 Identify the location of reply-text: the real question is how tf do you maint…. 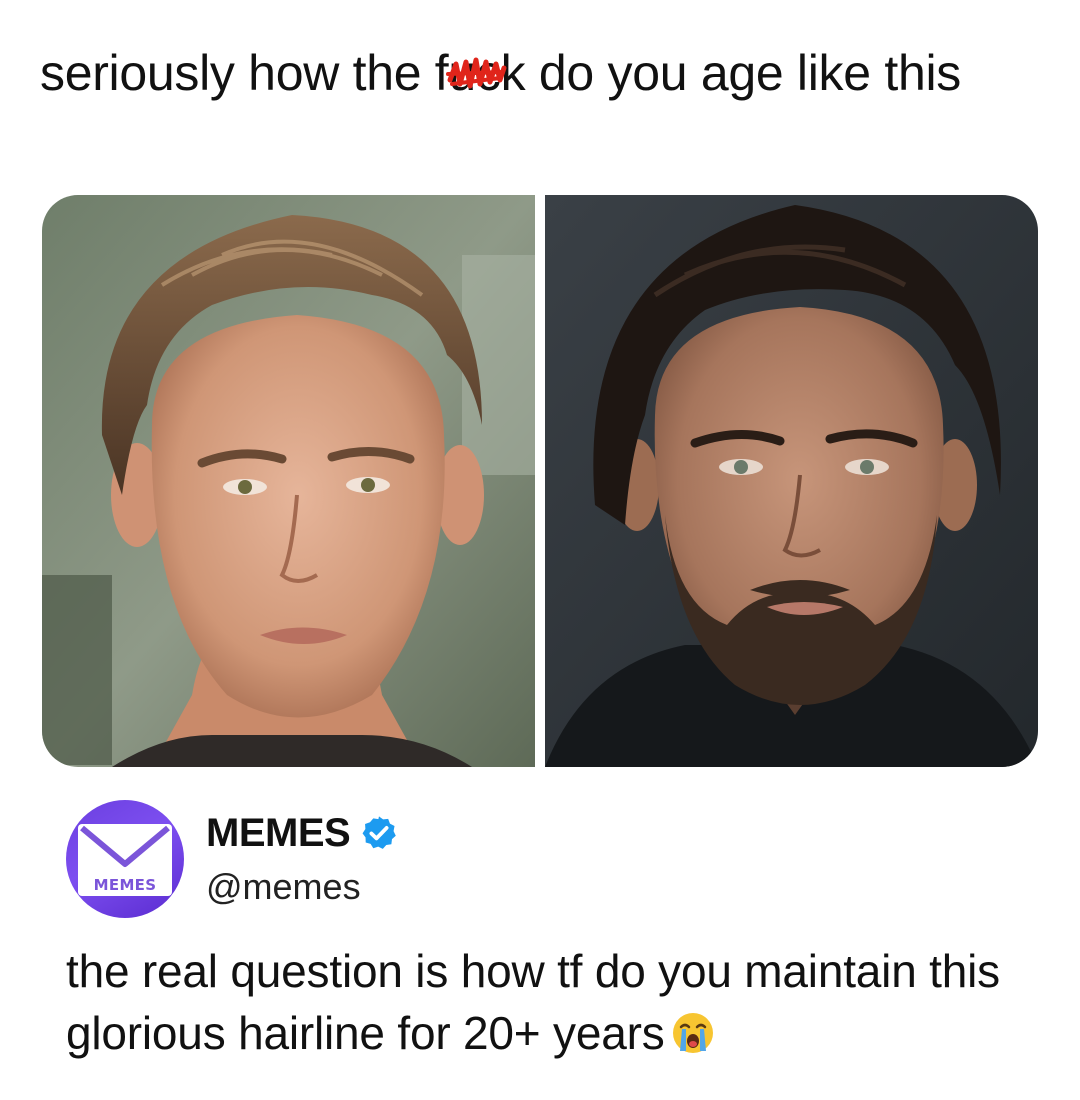
(546, 1002).